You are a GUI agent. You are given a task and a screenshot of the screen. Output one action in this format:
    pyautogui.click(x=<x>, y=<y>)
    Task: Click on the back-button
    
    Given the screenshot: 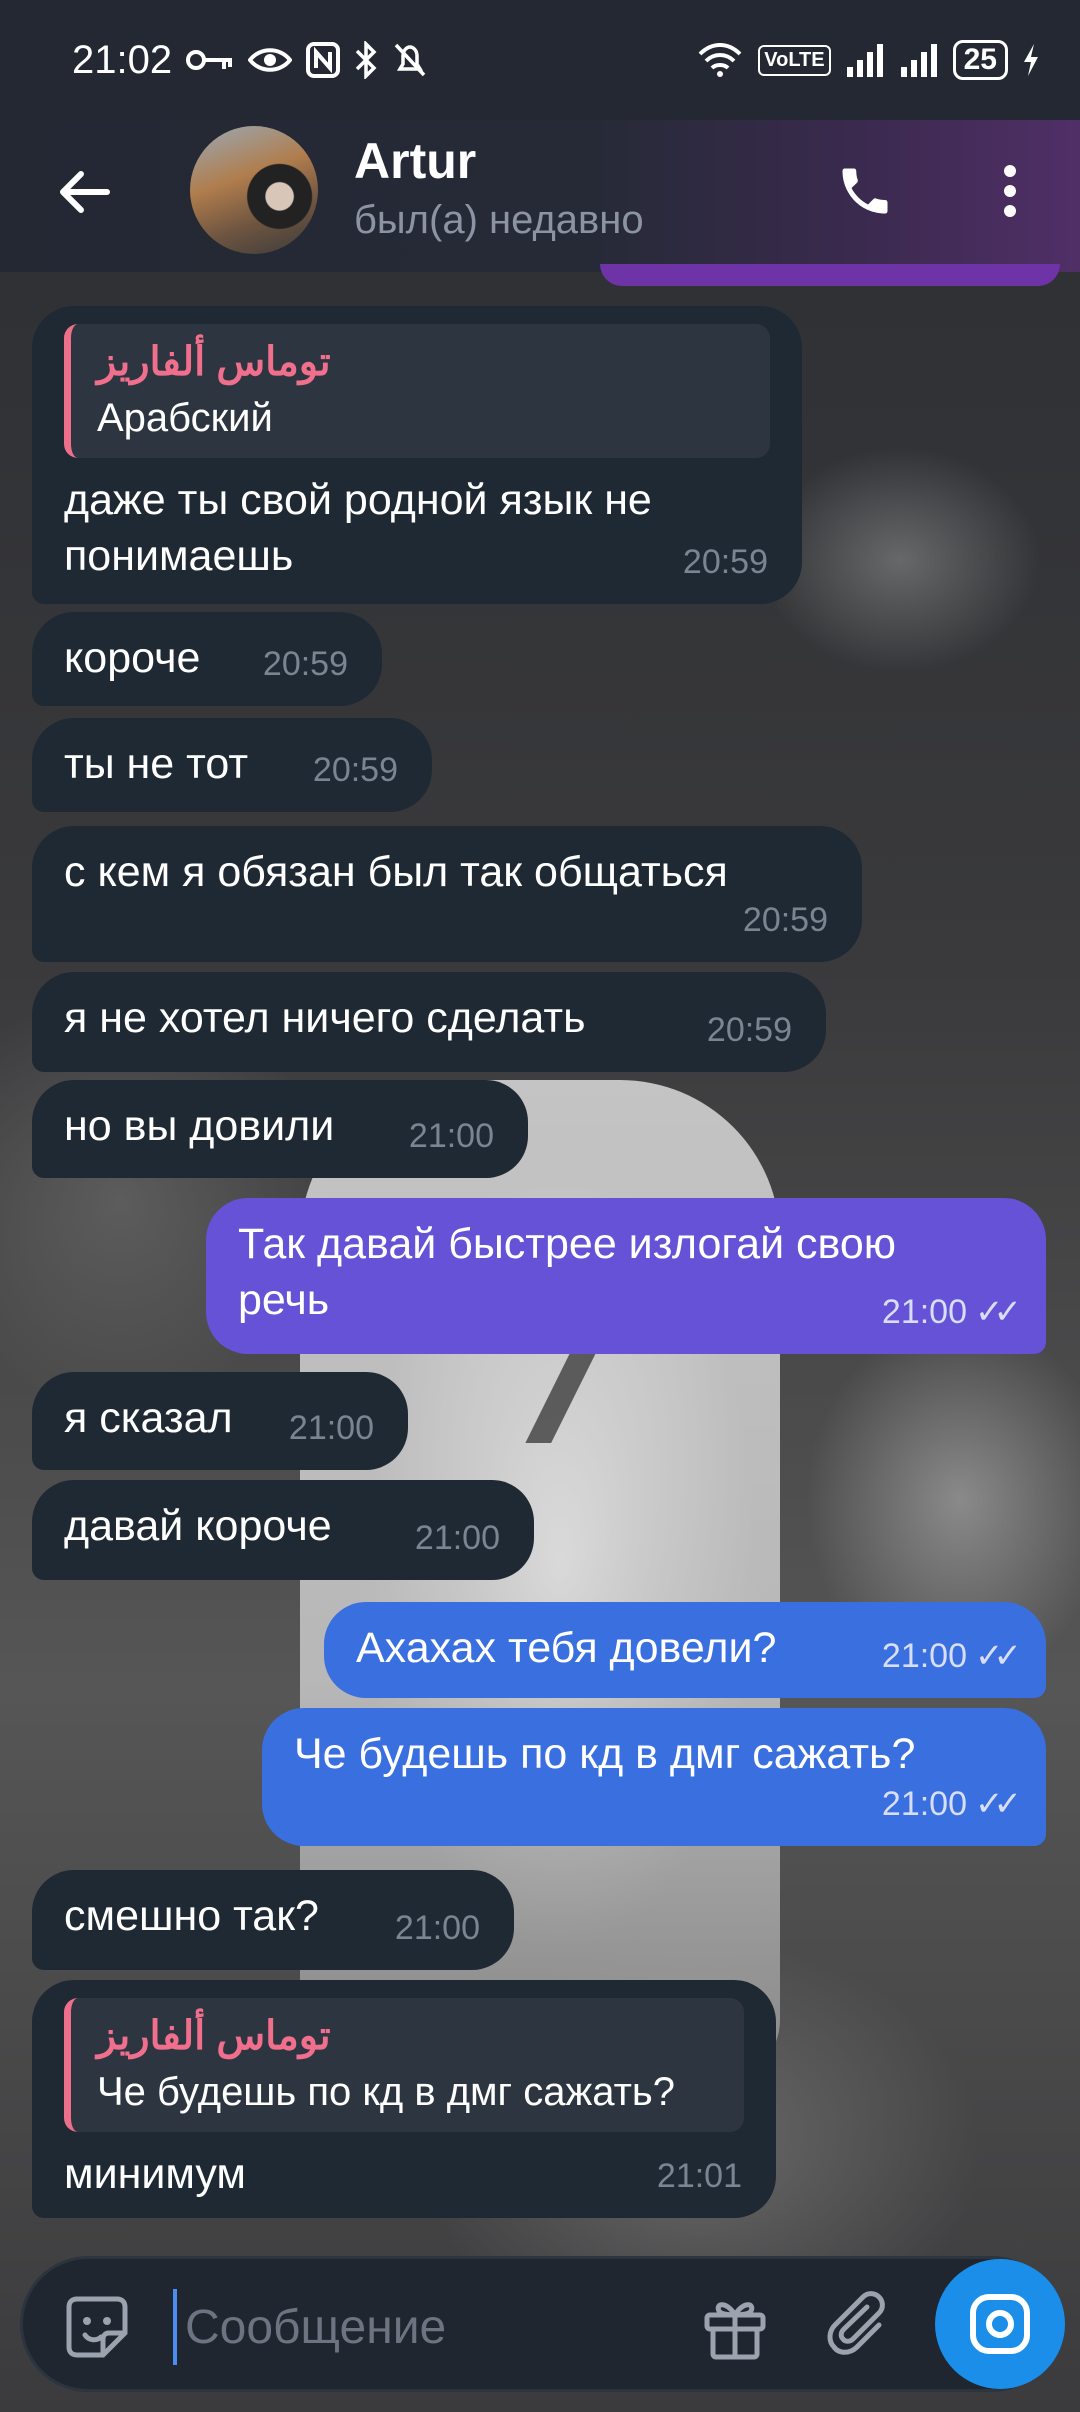 What is the action you would take?
    pyautogui.click(x=84, y=192)
    